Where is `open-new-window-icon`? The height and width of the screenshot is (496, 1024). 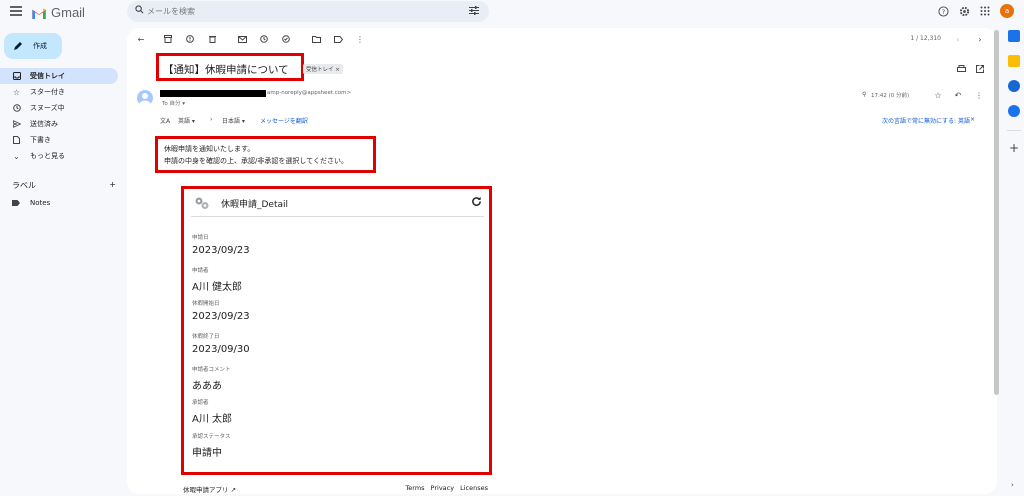
open-new-window-icon is located at coordinates (980, 69).